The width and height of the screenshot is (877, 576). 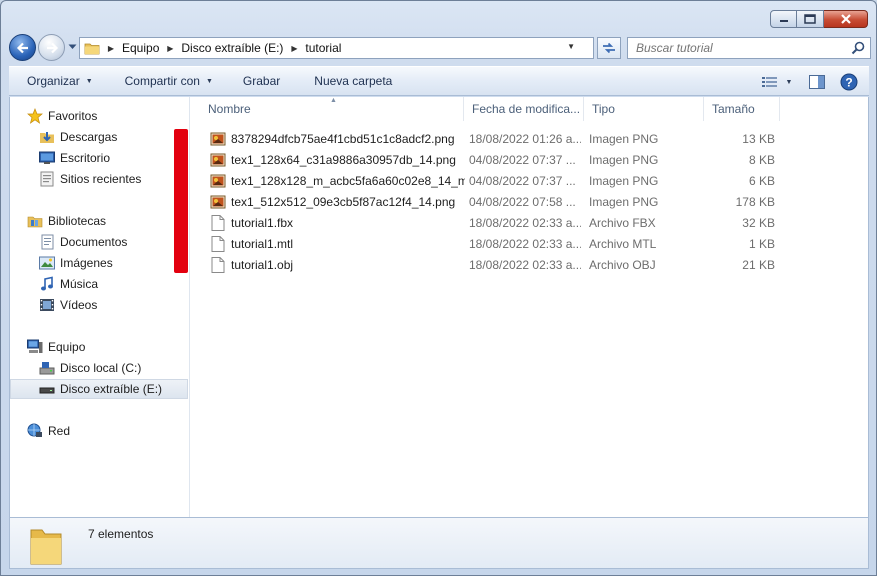 What do you see at coordinates (79, 305) in the screenshot?
I see `nav-item-label: Vídeos` at bounding box center [79, 305].